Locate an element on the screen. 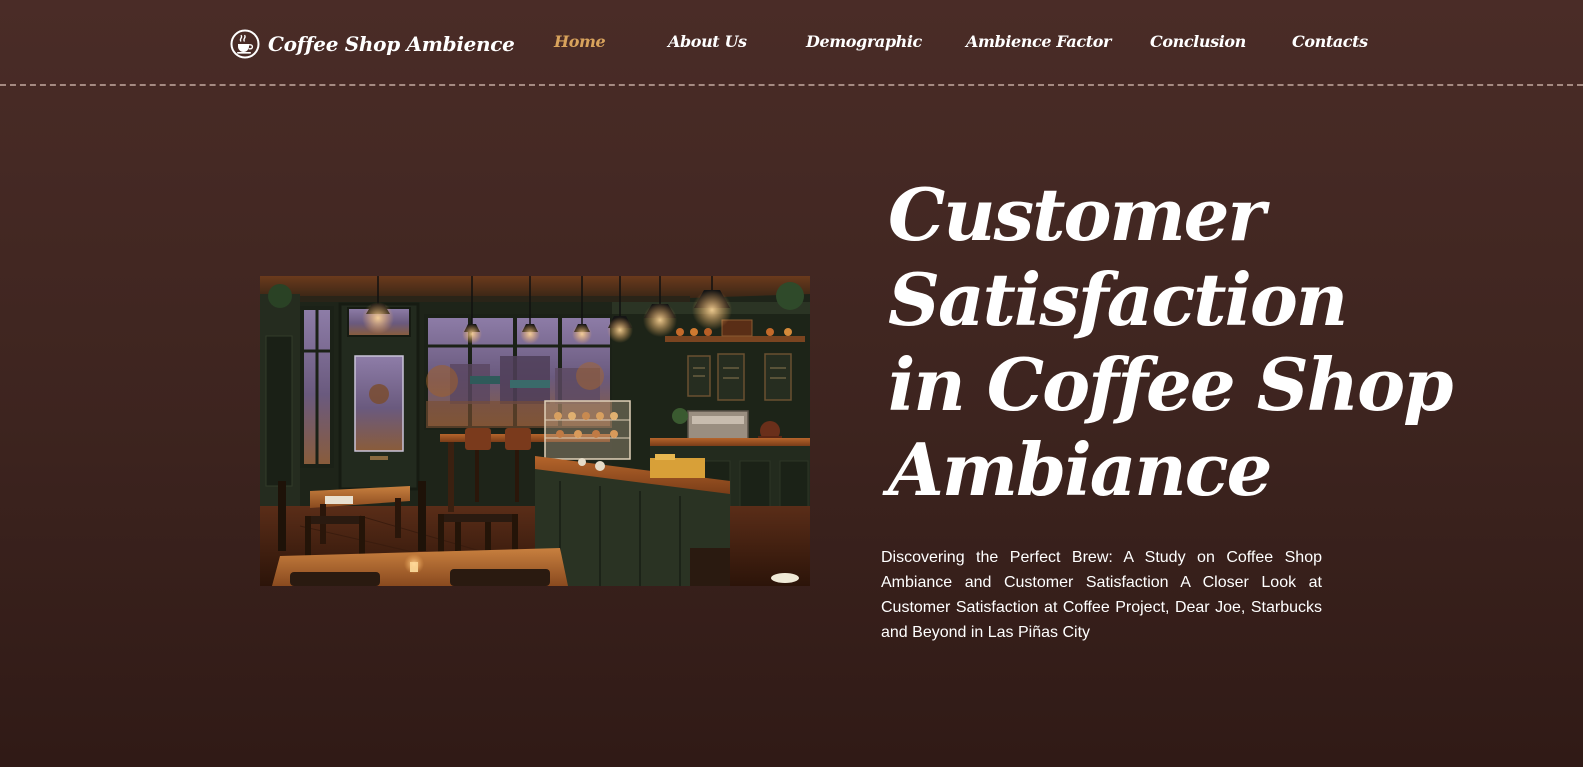 Image resolution: width=1583 pixels, height=767 pixels. nav-link-about-us: About Us is located at coordinates (707, 41).